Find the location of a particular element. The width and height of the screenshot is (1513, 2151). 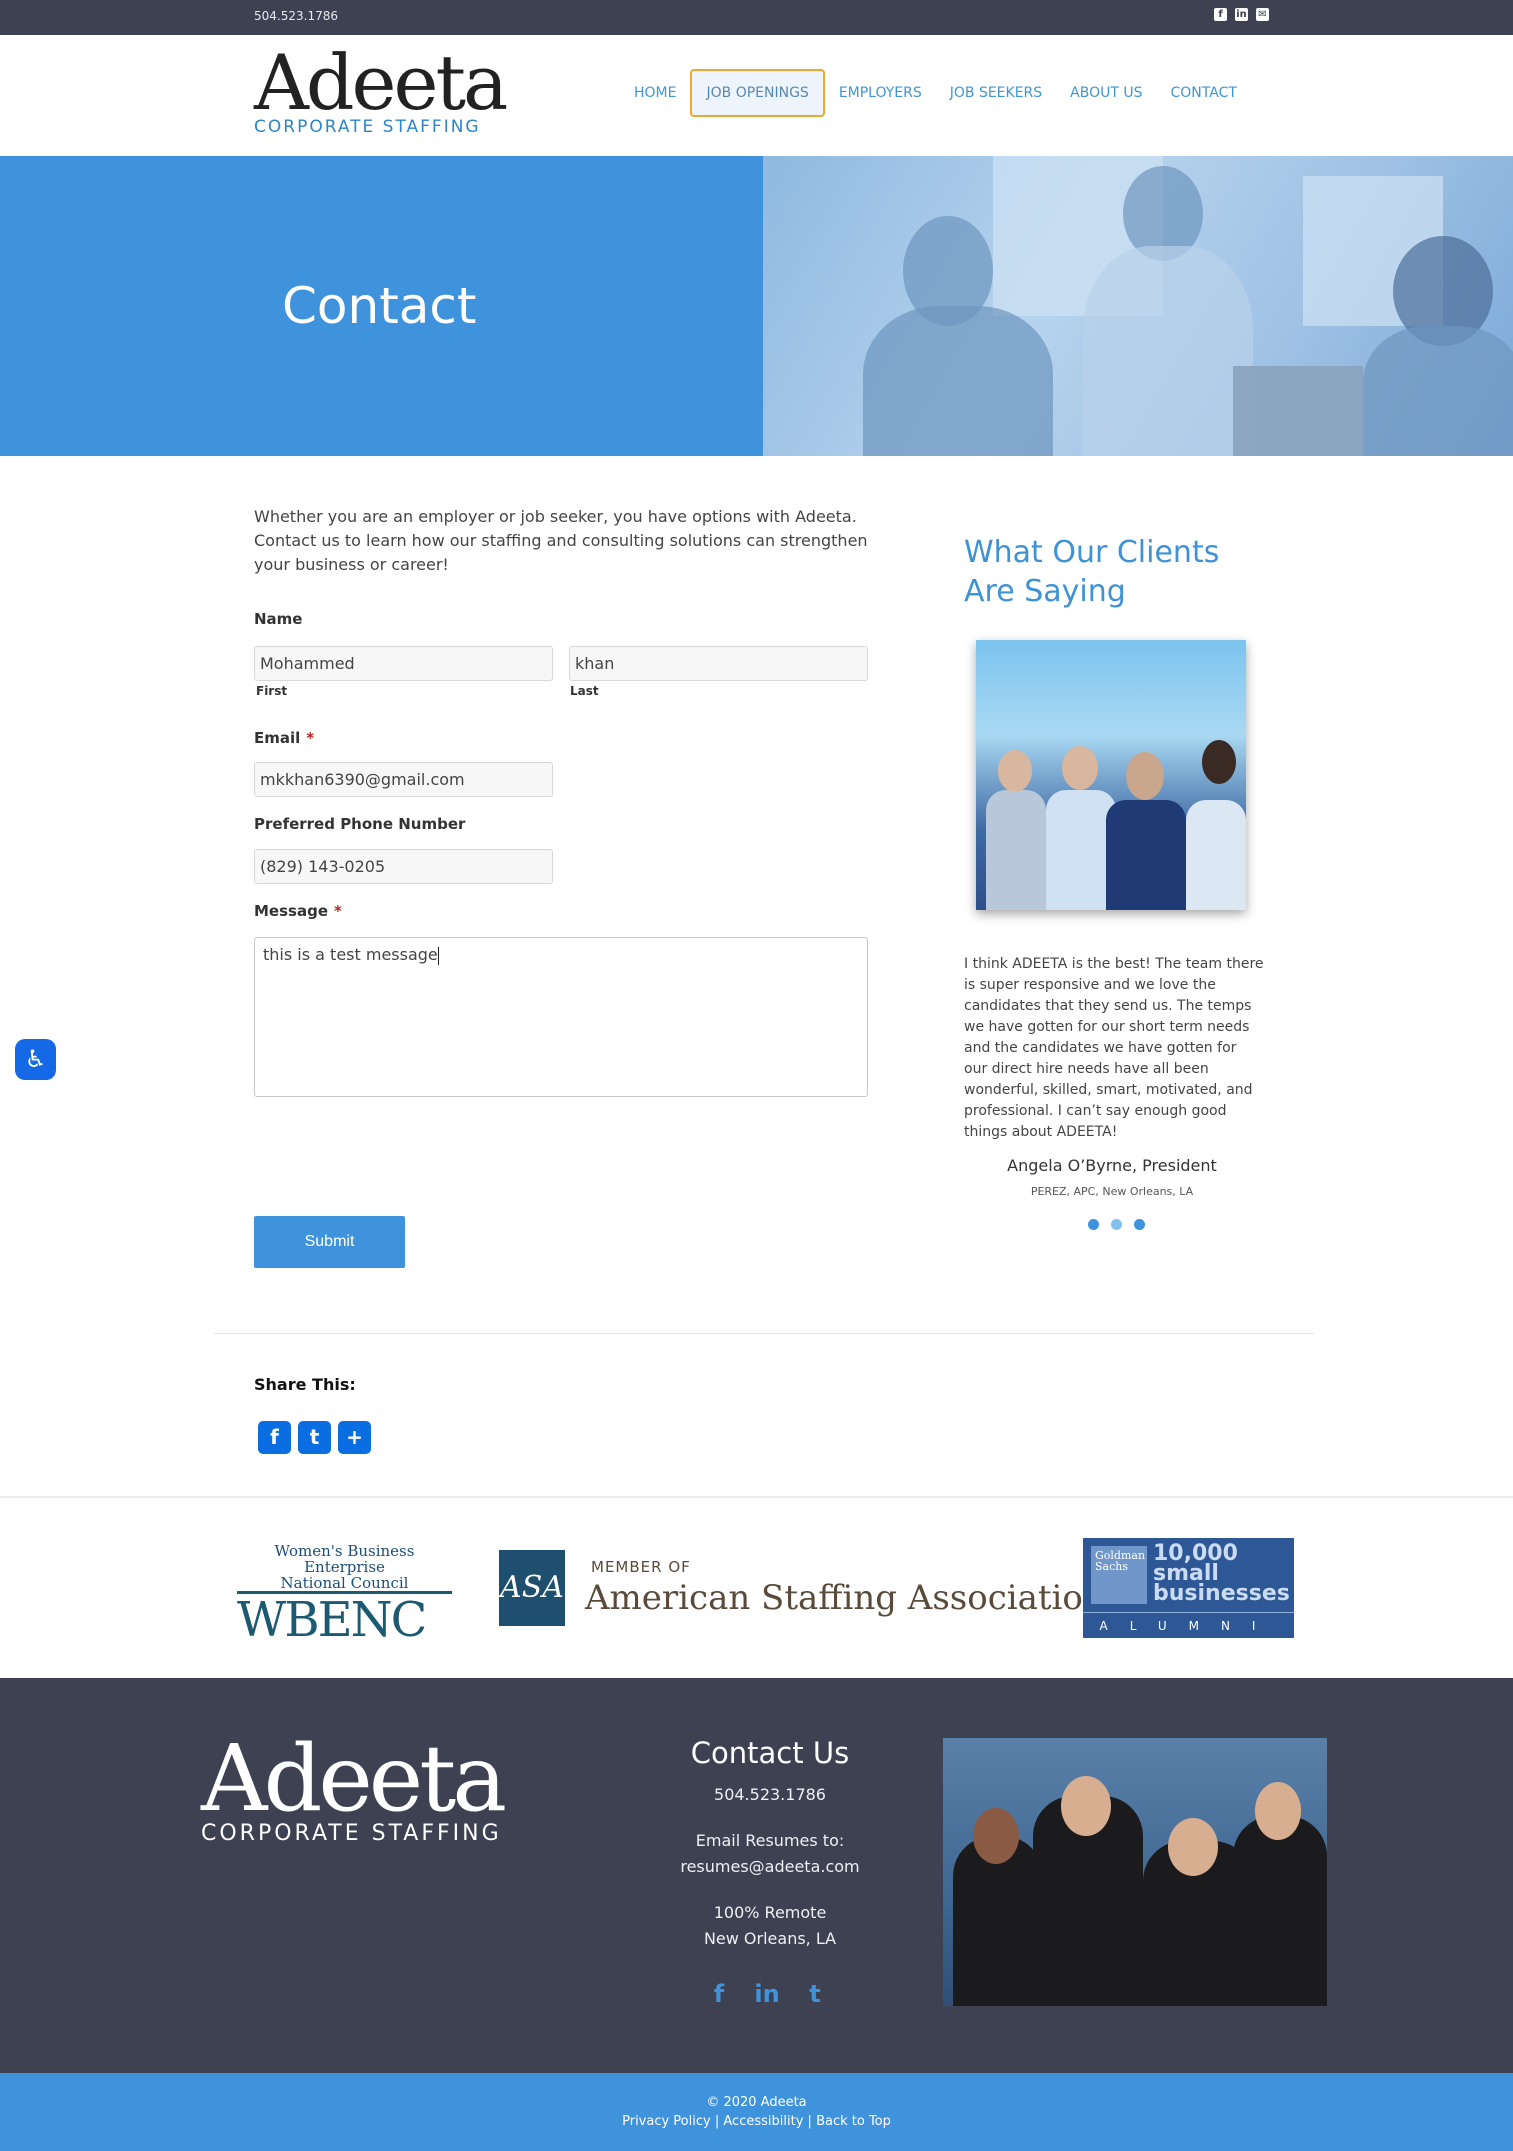

gs-alumni: ALUMNI is located at coordinates (1188, 1622).